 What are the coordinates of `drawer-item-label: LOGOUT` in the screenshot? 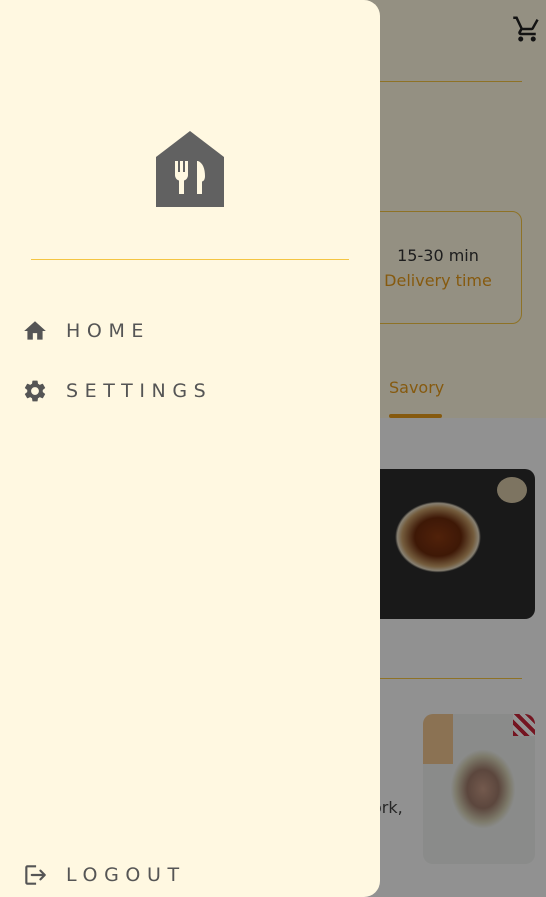 It's located at (126, 875).